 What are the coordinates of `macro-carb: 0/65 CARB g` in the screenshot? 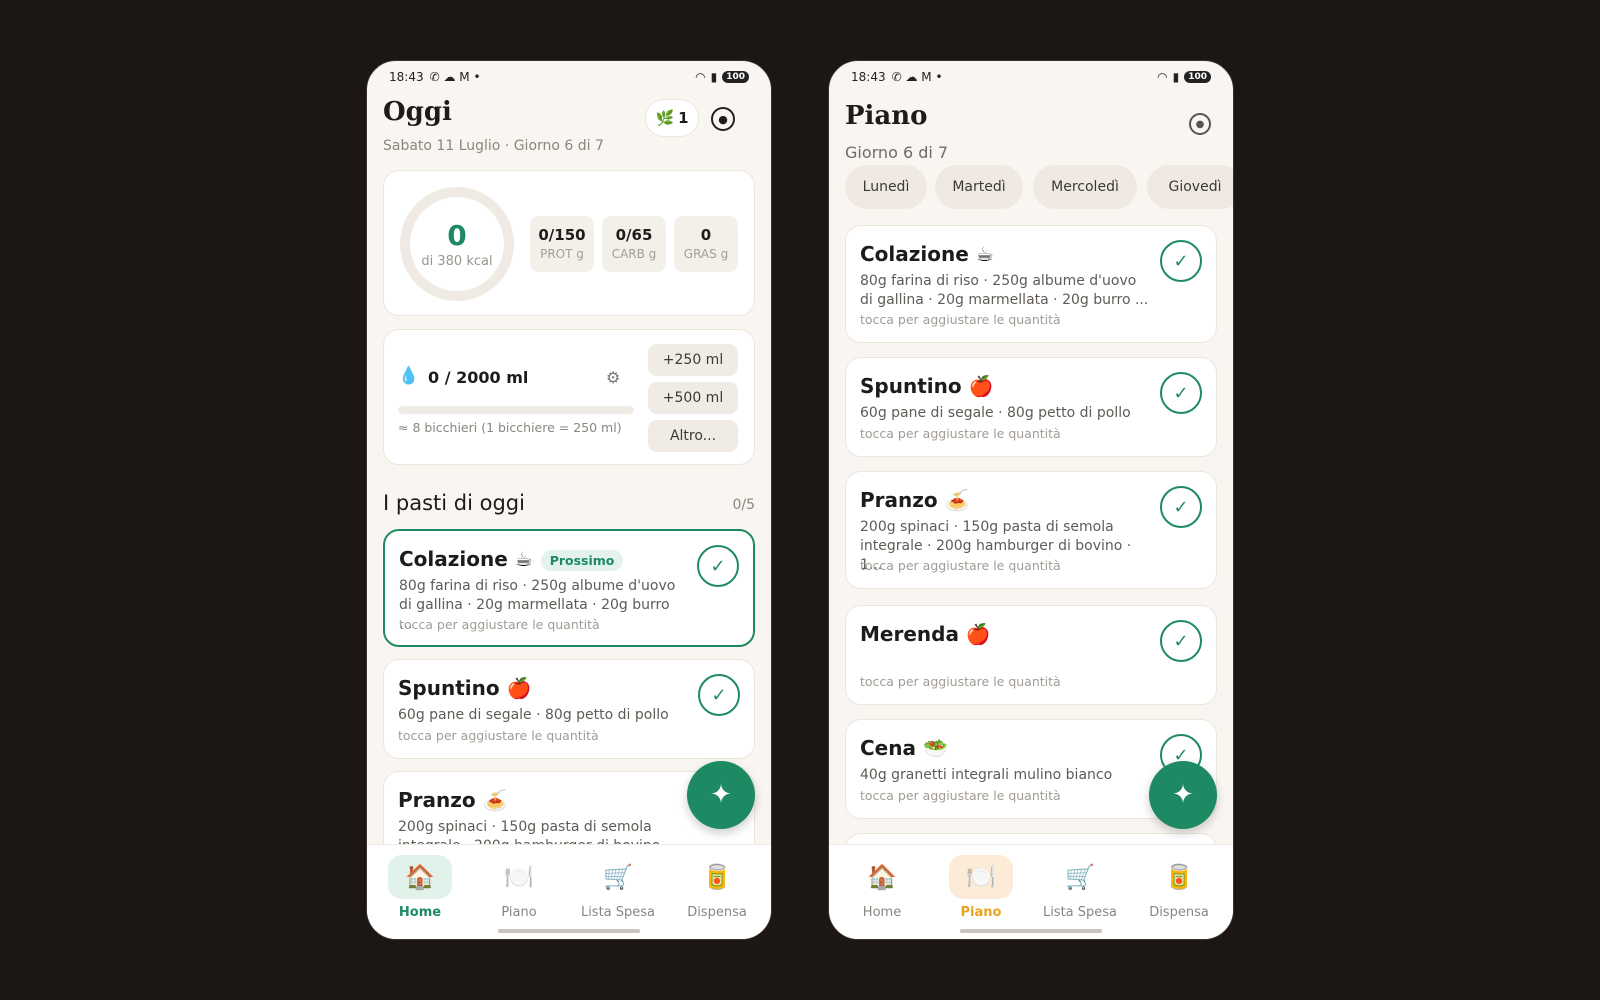 It's located at (634, 244).